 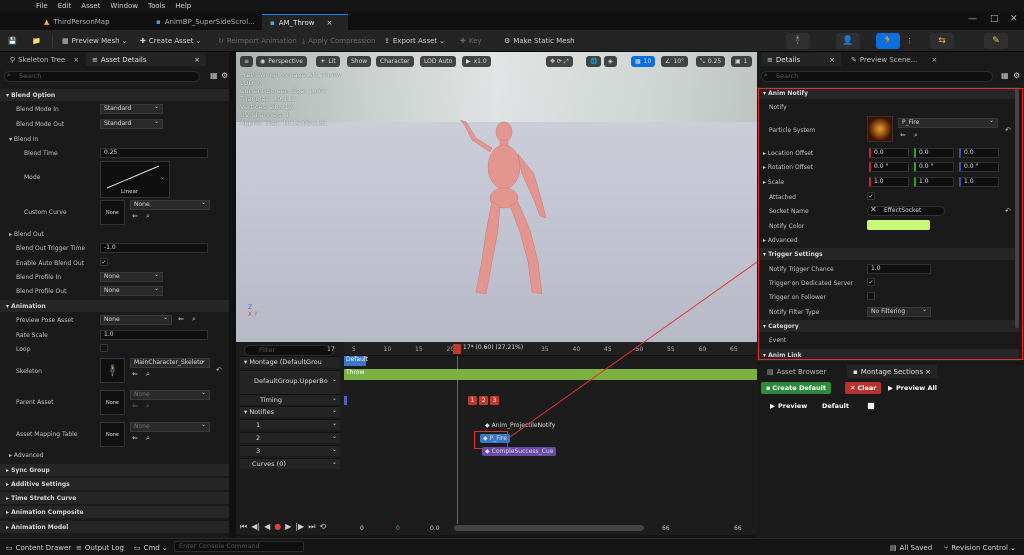 What do you see at coordinates (104, 262) in the screenshot?
I see `enable-auto-blend-checkbox: ✓` at bounding box center [104, 262].